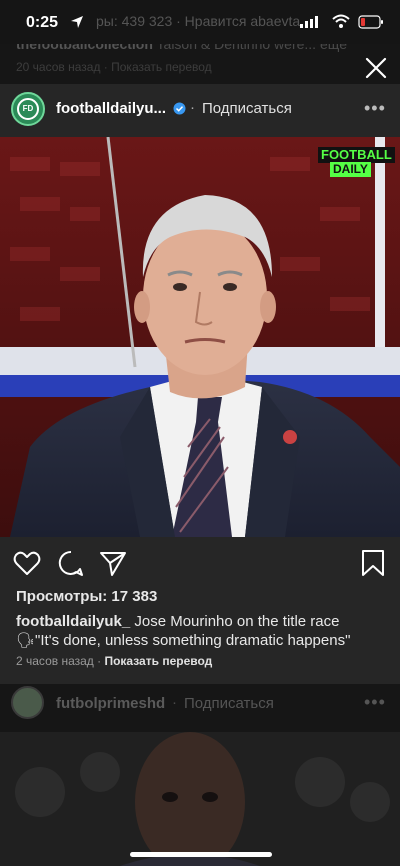  What do you see at coordinates (113, 563) in the screenshot?
I see `share-icon` at bounding box center [113, 563].